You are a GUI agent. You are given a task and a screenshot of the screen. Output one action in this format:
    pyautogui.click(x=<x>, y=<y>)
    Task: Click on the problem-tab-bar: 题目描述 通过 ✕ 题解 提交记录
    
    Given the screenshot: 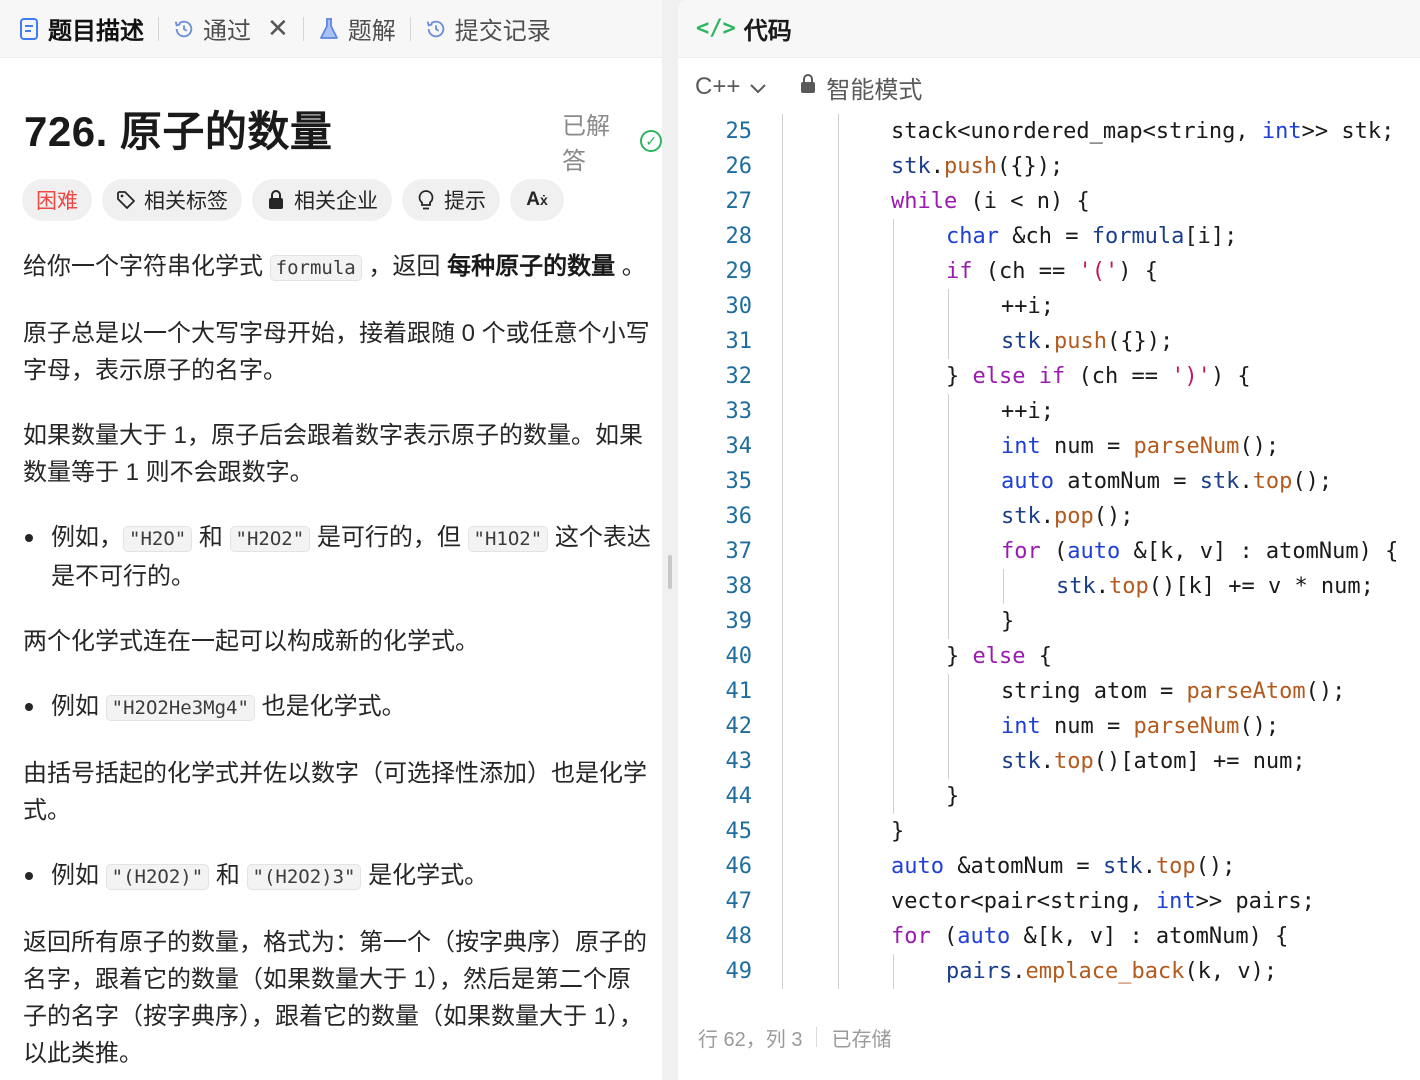 What is the action you would take?
    pyautogui.click(x=331, y=29)
    